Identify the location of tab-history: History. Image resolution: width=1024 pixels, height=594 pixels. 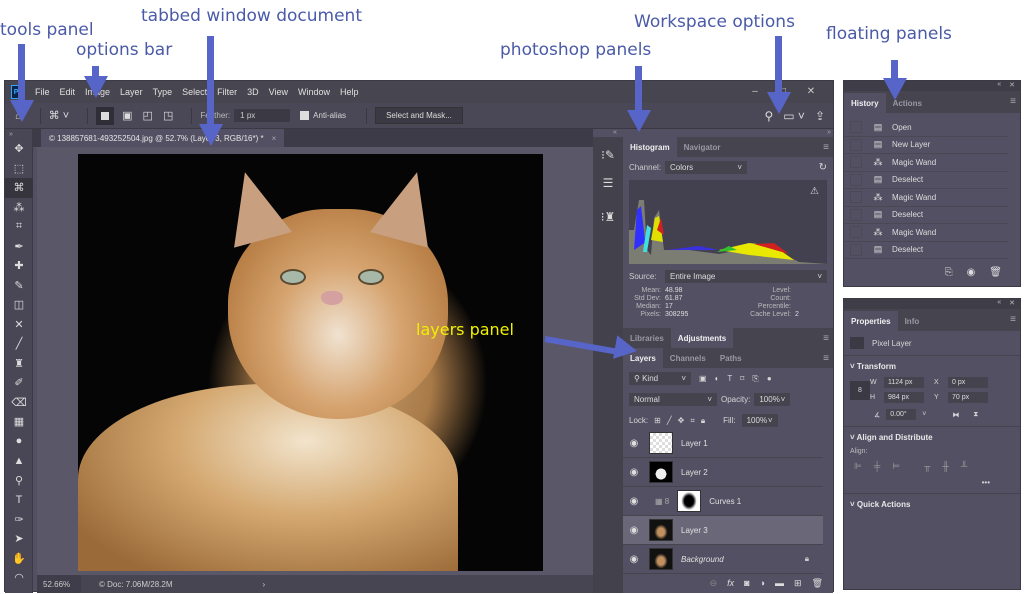
(865, 103).